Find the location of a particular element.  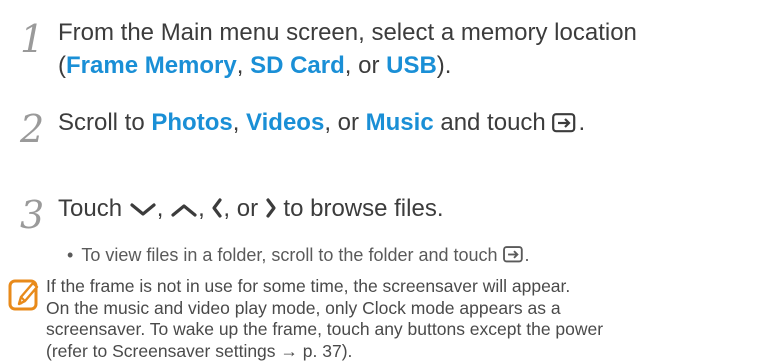

location-usb: USB is located at coordinates (411, 65).